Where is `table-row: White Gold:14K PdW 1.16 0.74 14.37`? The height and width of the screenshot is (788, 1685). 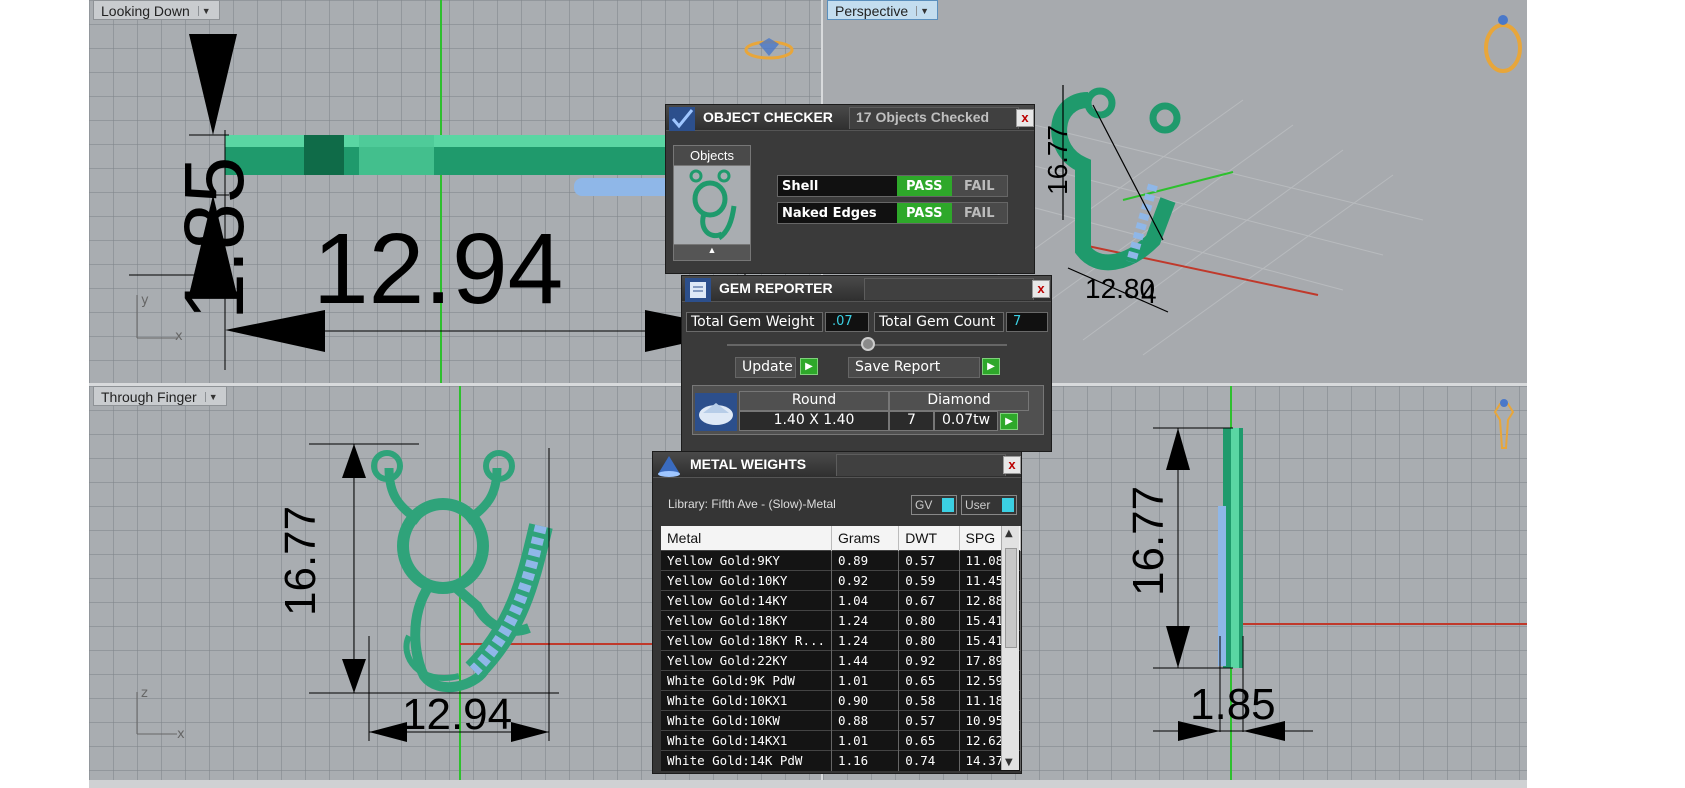
table-row: White Gold:14K PdW 1.16 0.74 14.37 is located at coordinates (841, 760).